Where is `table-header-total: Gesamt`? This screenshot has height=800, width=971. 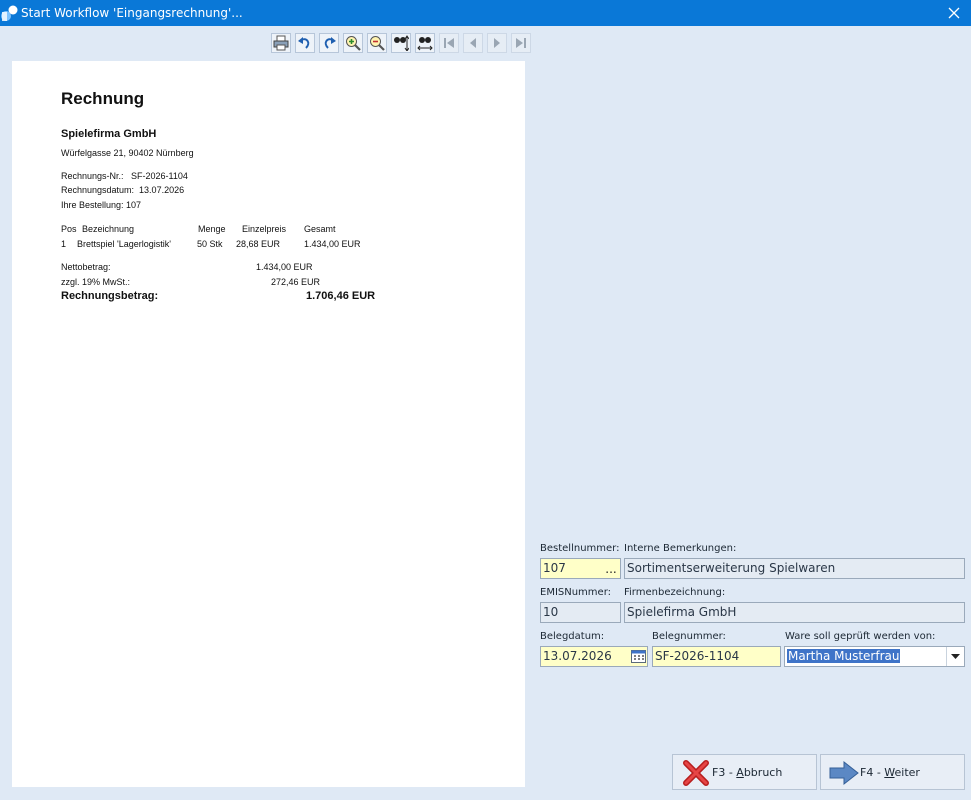
table-header-total: Gesamt is located at coordinates (320, 229).